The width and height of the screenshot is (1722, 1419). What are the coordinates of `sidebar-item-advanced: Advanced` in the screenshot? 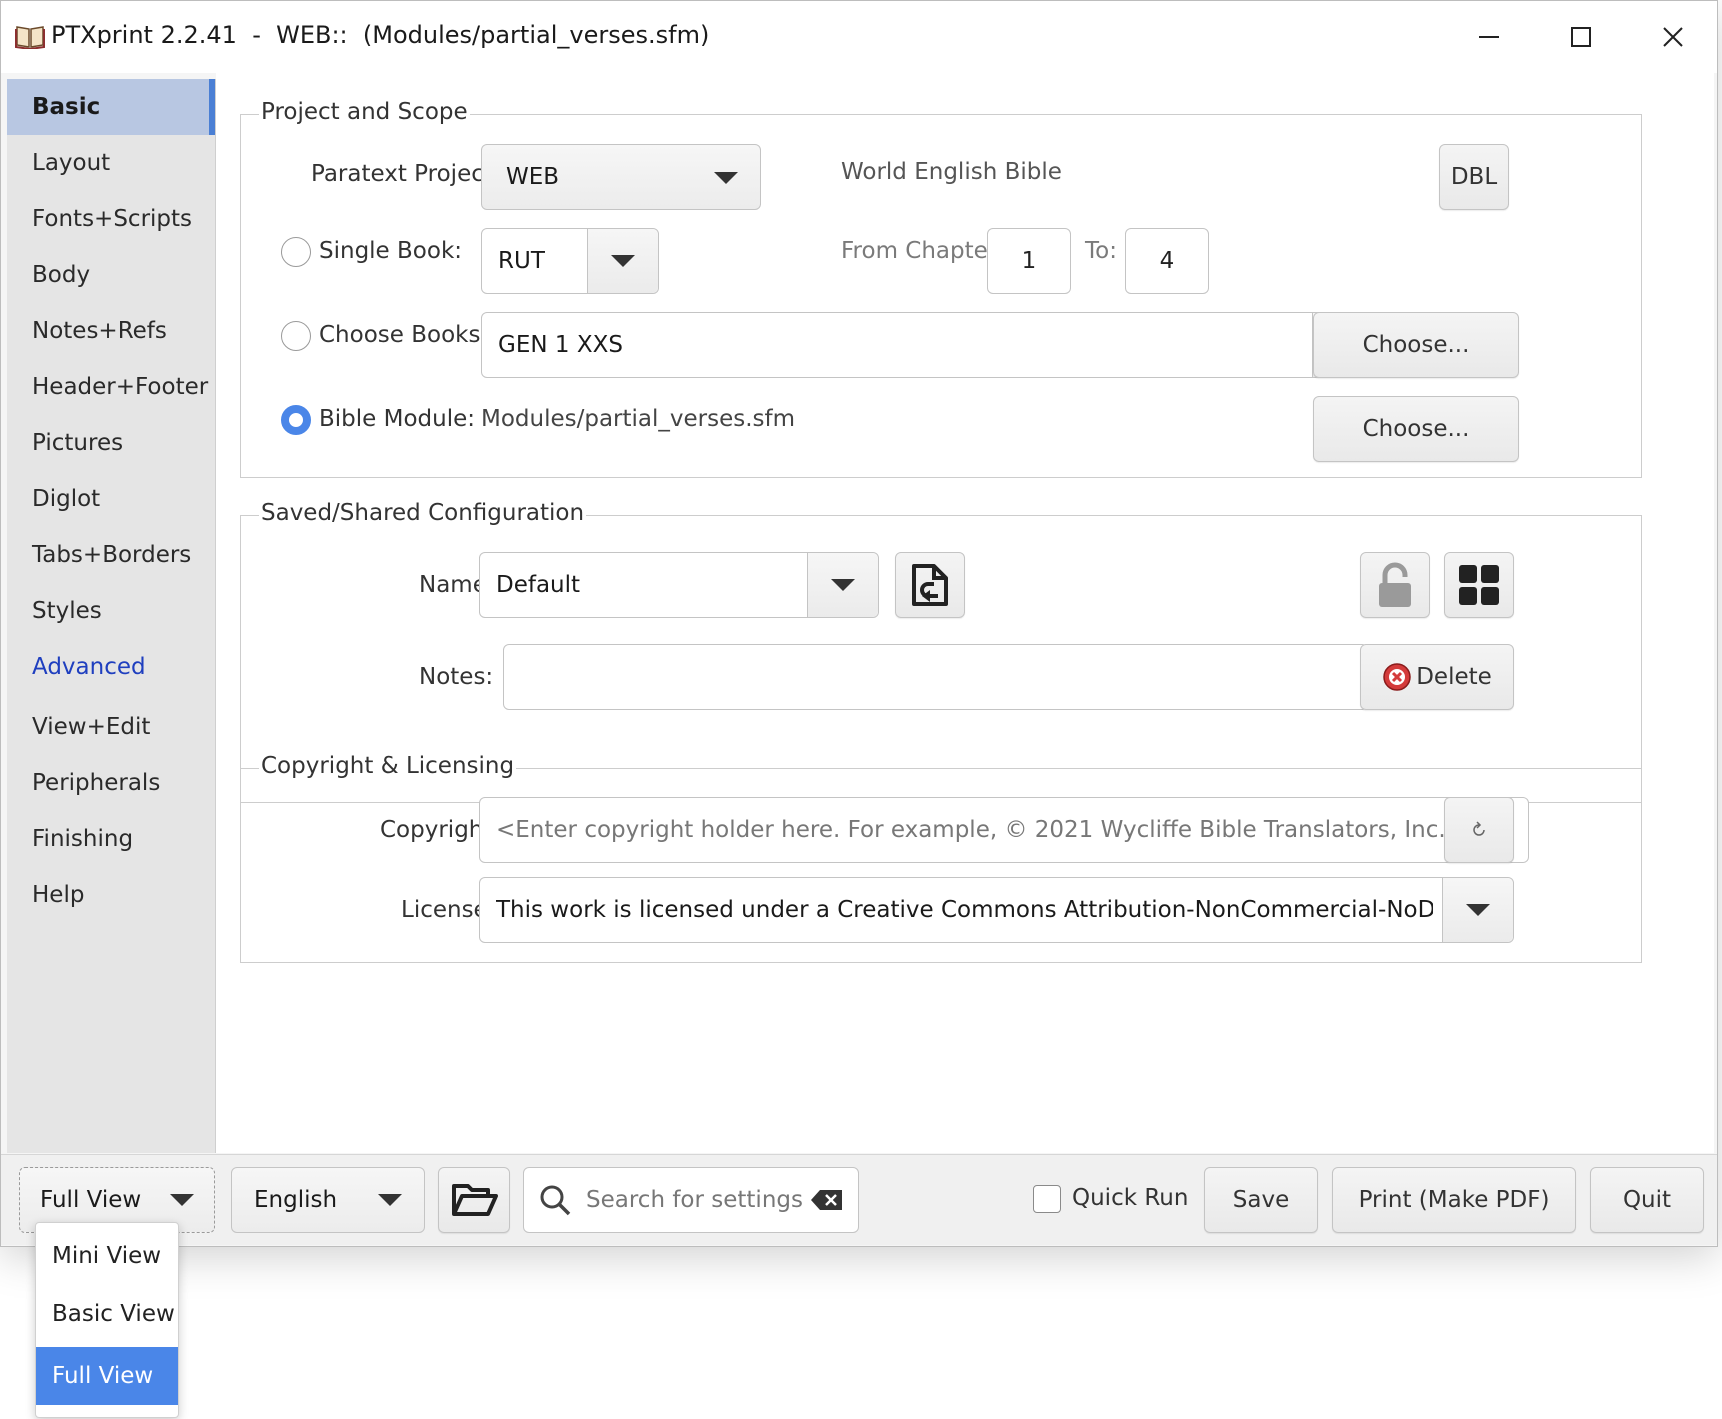 It's located at (111, 667).